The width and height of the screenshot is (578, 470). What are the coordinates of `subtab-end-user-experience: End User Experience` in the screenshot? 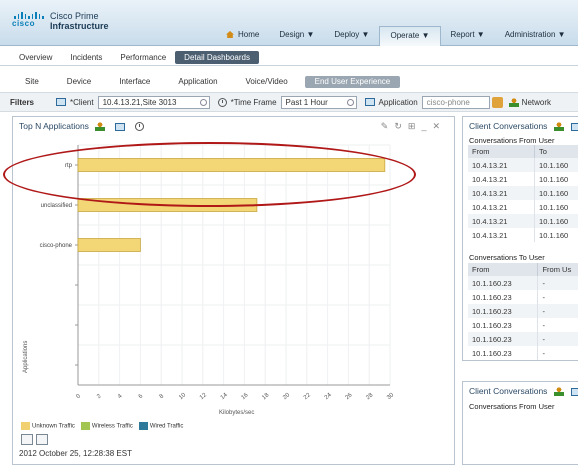 It's located at (352, 82).